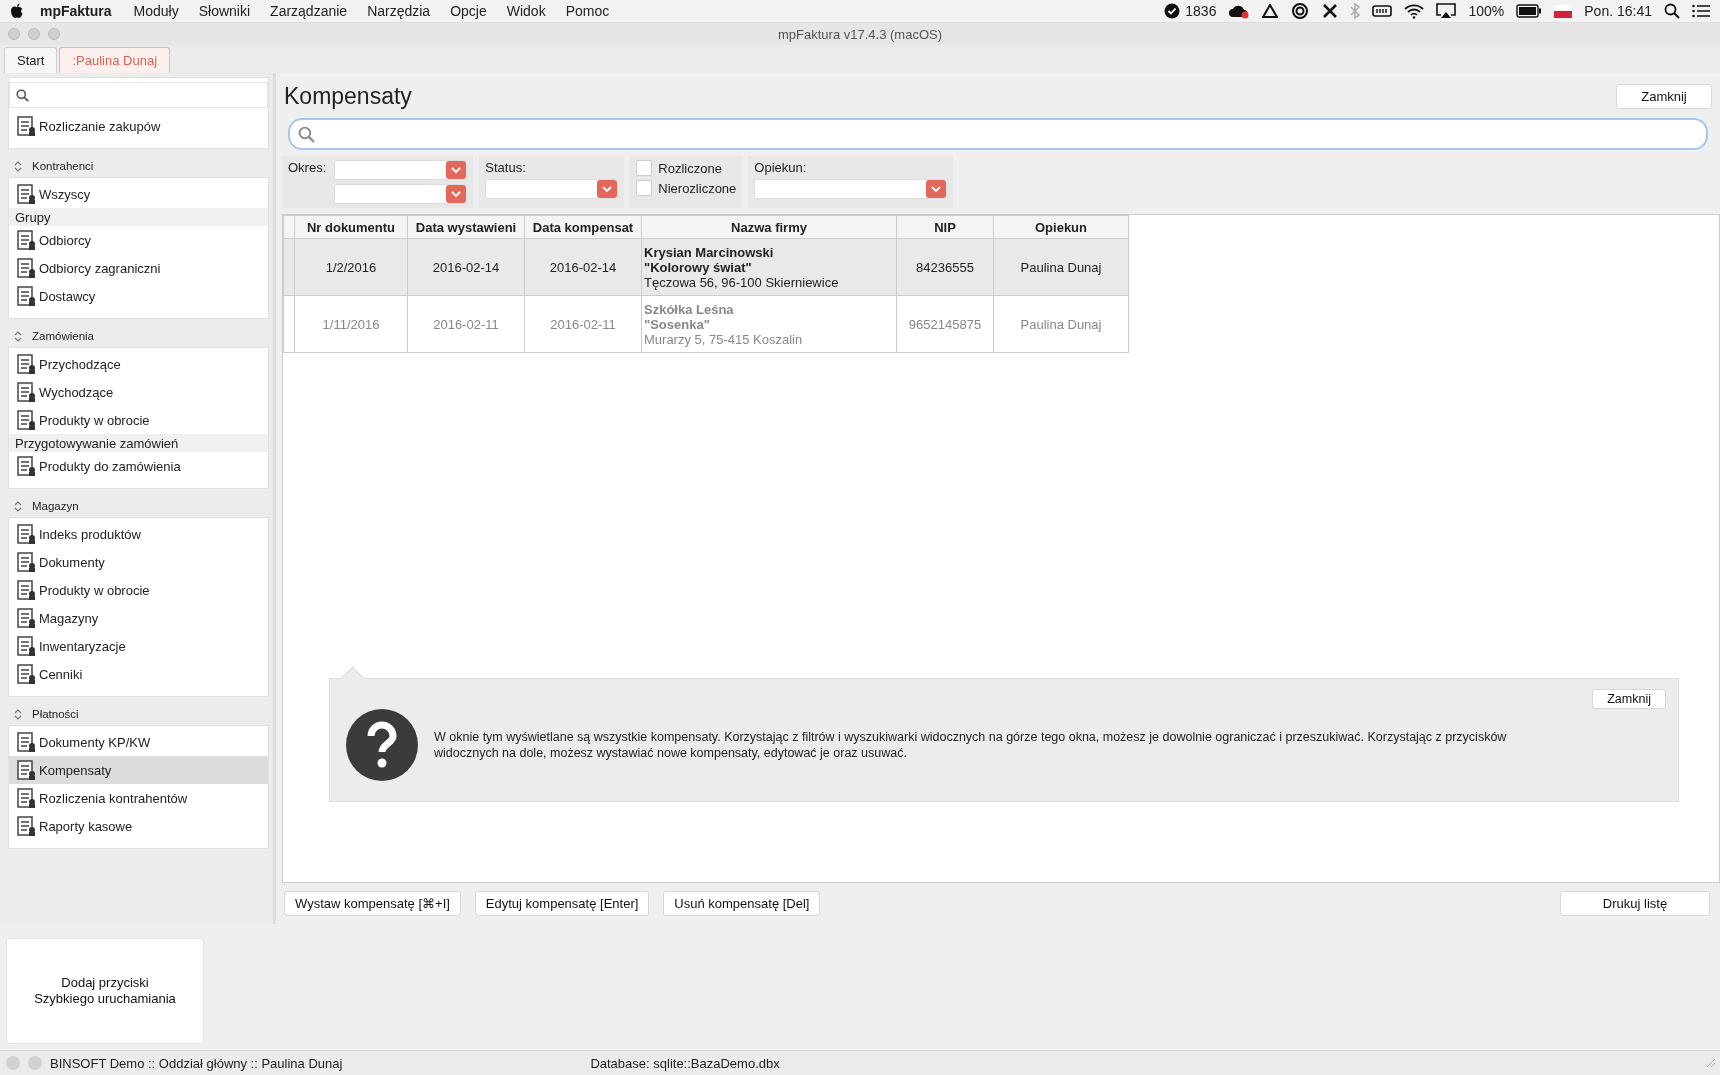 The width and height of the screenshot is (1720, 1075). I want to click on rings-icon, so click(1300, 11).